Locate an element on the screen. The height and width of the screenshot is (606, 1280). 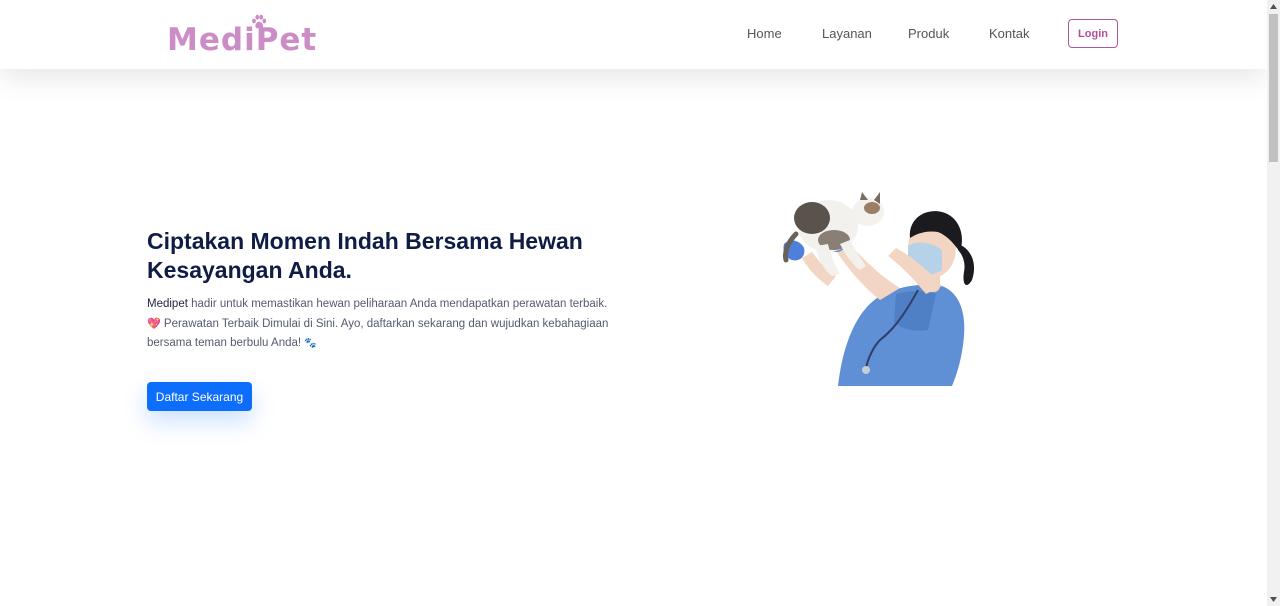
nav-layanan-link: Layanan is located at coordinates (847, 34).